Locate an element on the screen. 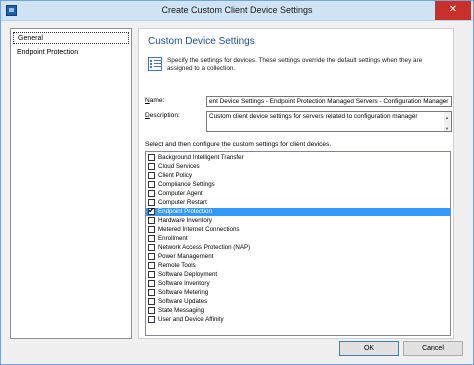 The width and height of the screenshot is (474, 365). list-item-label: Computer Restart is located at coordinates (182, 202).